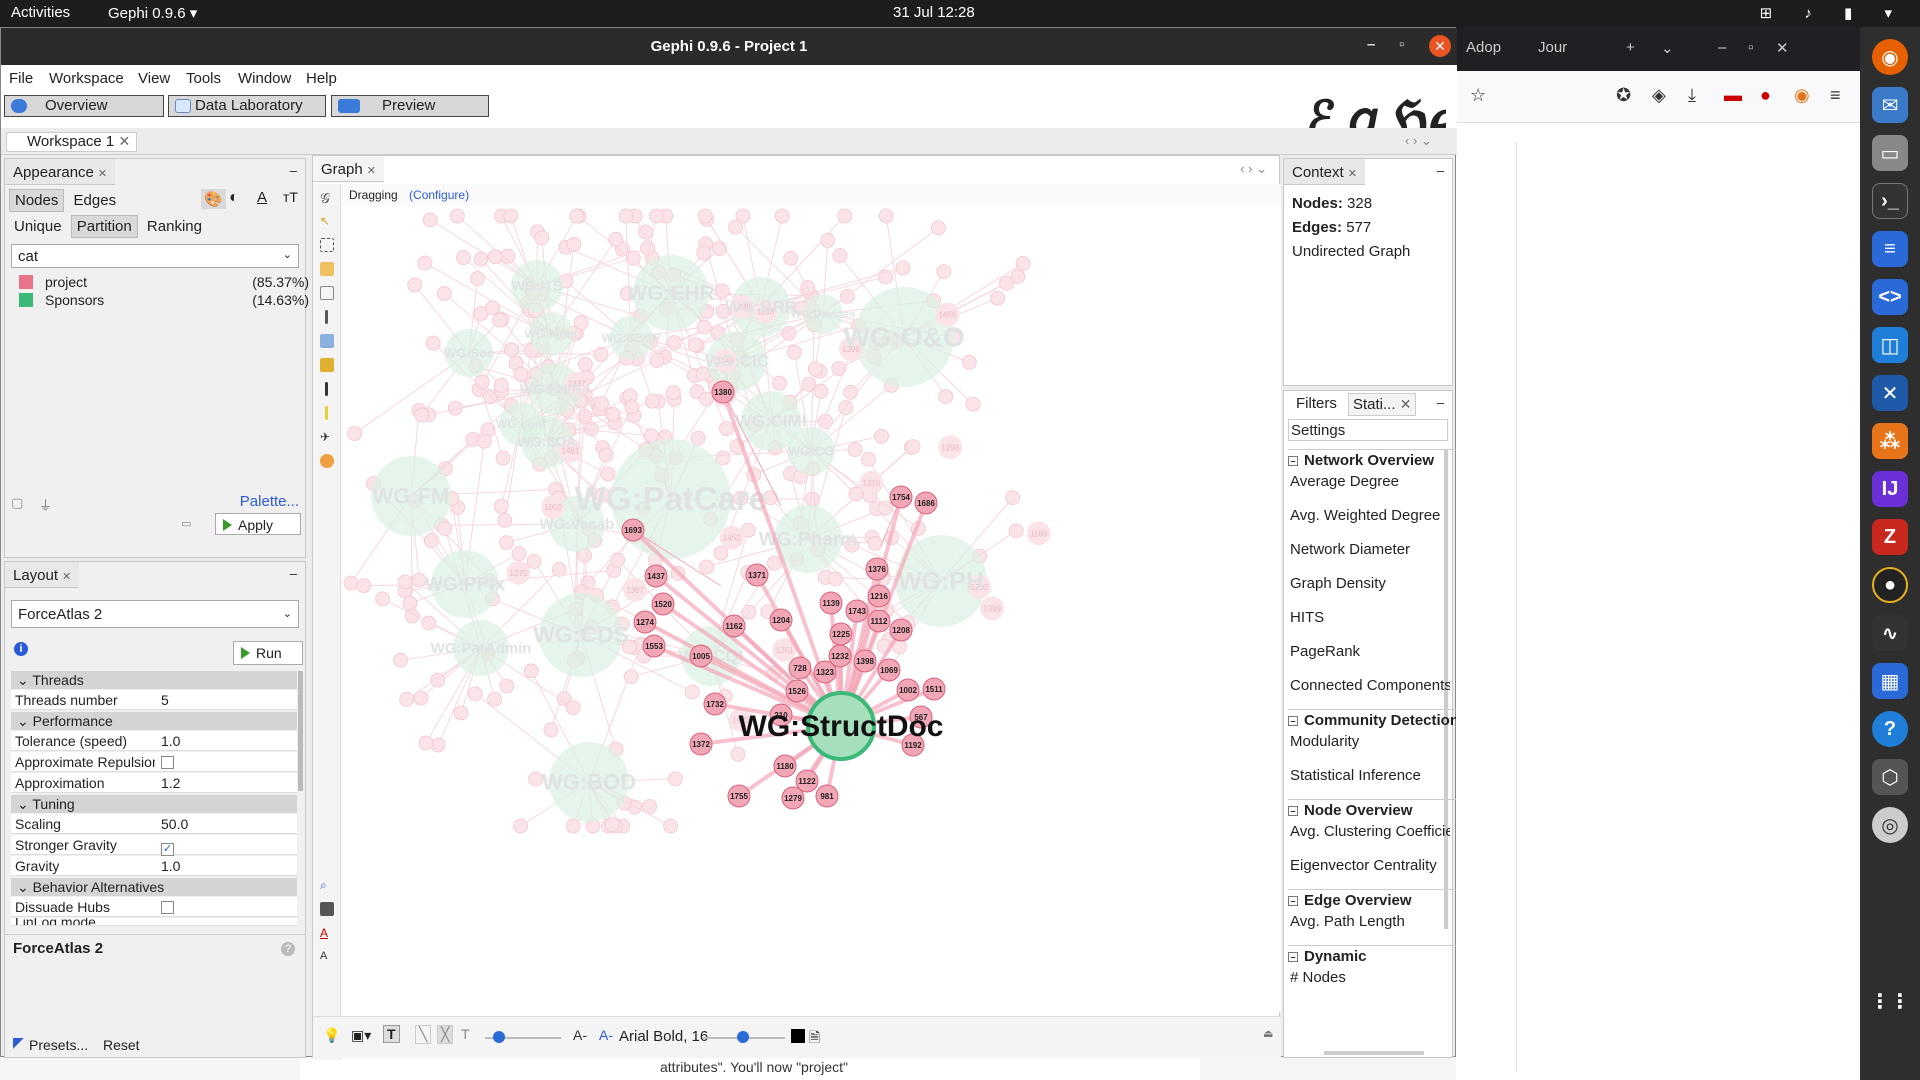 The image size is (1920, 1080). What do you see at coordinates (744, 1037) in the screenshot?
I see `label-scale-slider` at bounding box center [744, 1037].